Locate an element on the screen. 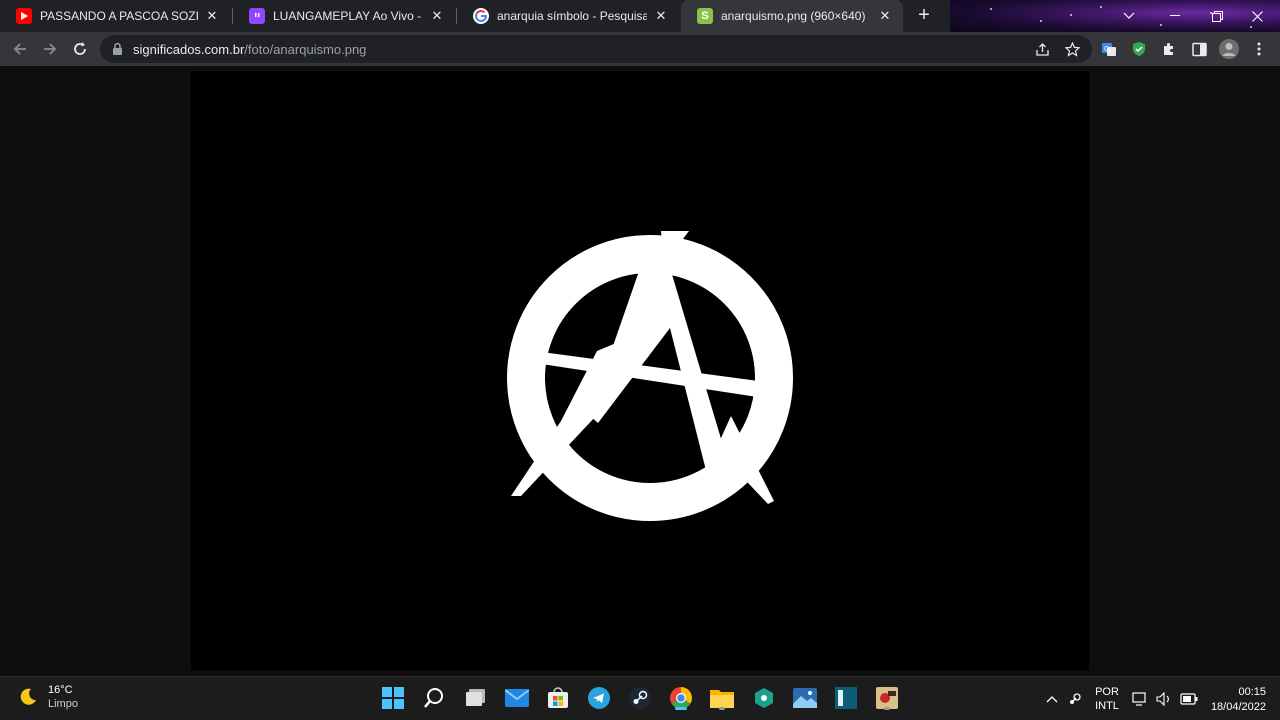 The image size is (1280, 720). task-view-icon is located at coordinates (475, 697).